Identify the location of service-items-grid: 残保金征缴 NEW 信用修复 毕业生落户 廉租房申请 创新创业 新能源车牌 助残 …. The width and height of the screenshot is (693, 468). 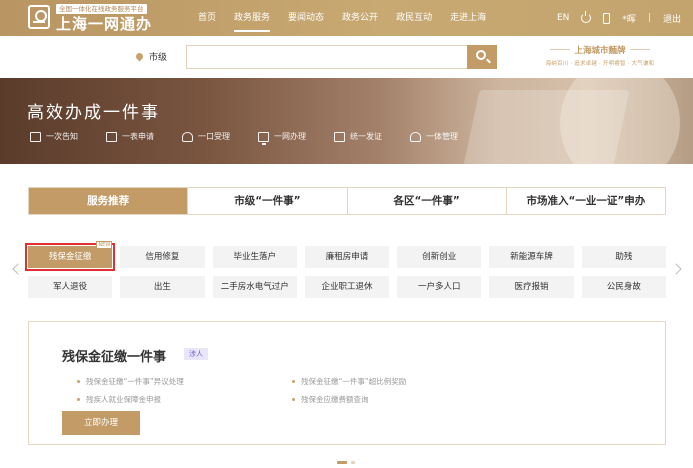
(345, 269).